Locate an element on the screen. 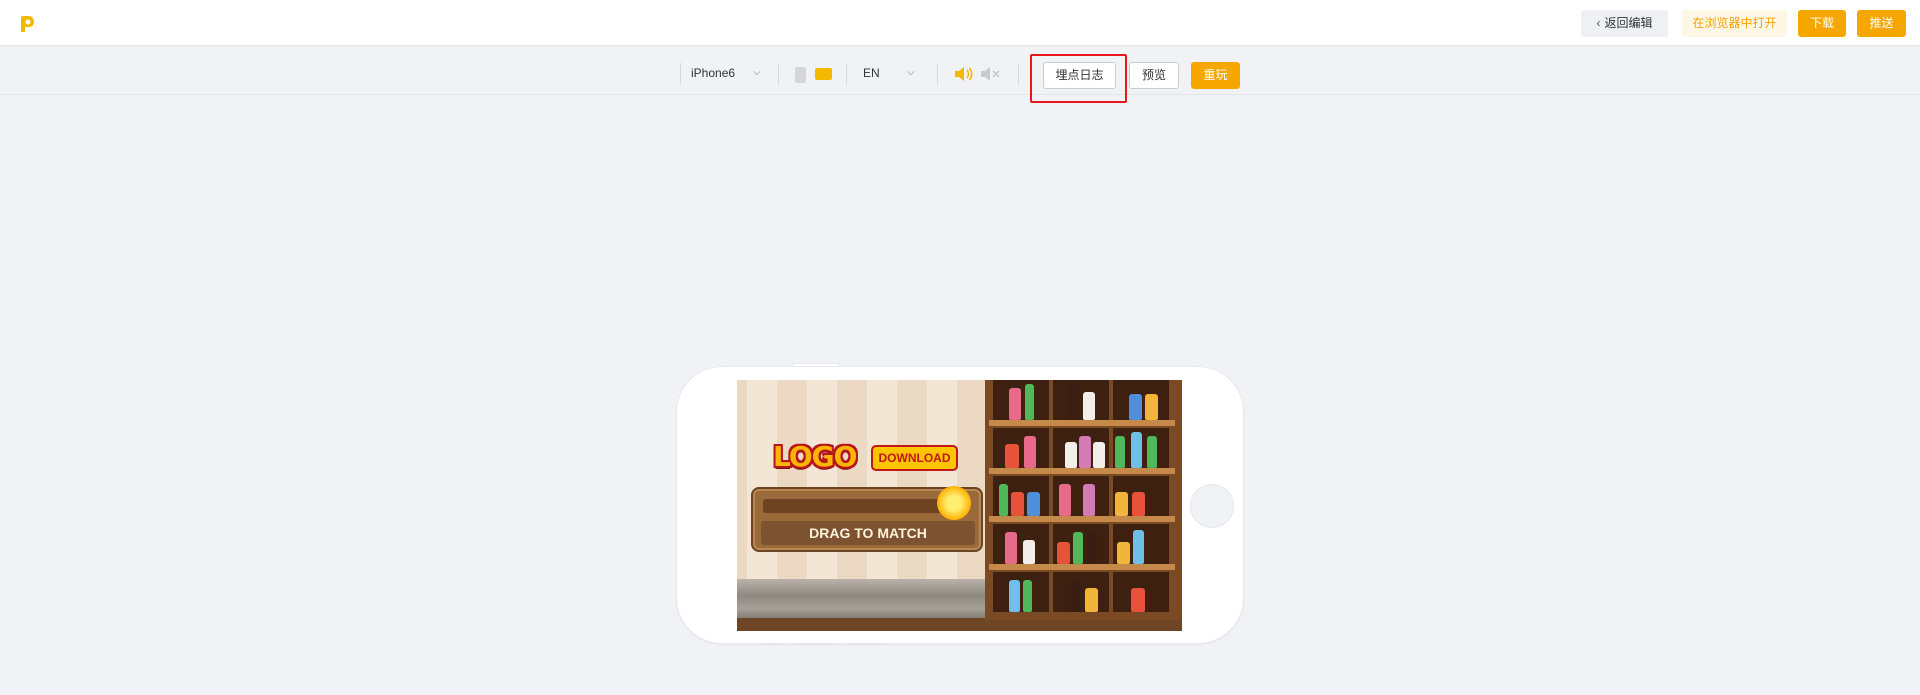 The height and width of the screenshot is (695, 1920). phone-home-button is located at coordinates (1212, 506).